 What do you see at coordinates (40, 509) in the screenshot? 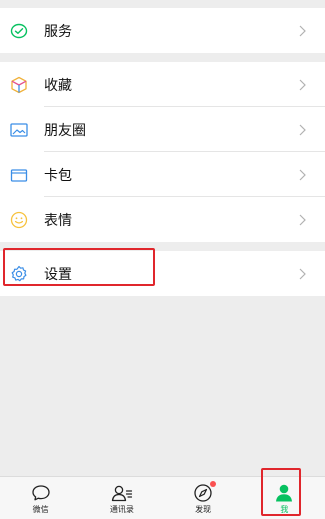
I see `tab-chats-label: 微信` at bounding box center [40, 509].